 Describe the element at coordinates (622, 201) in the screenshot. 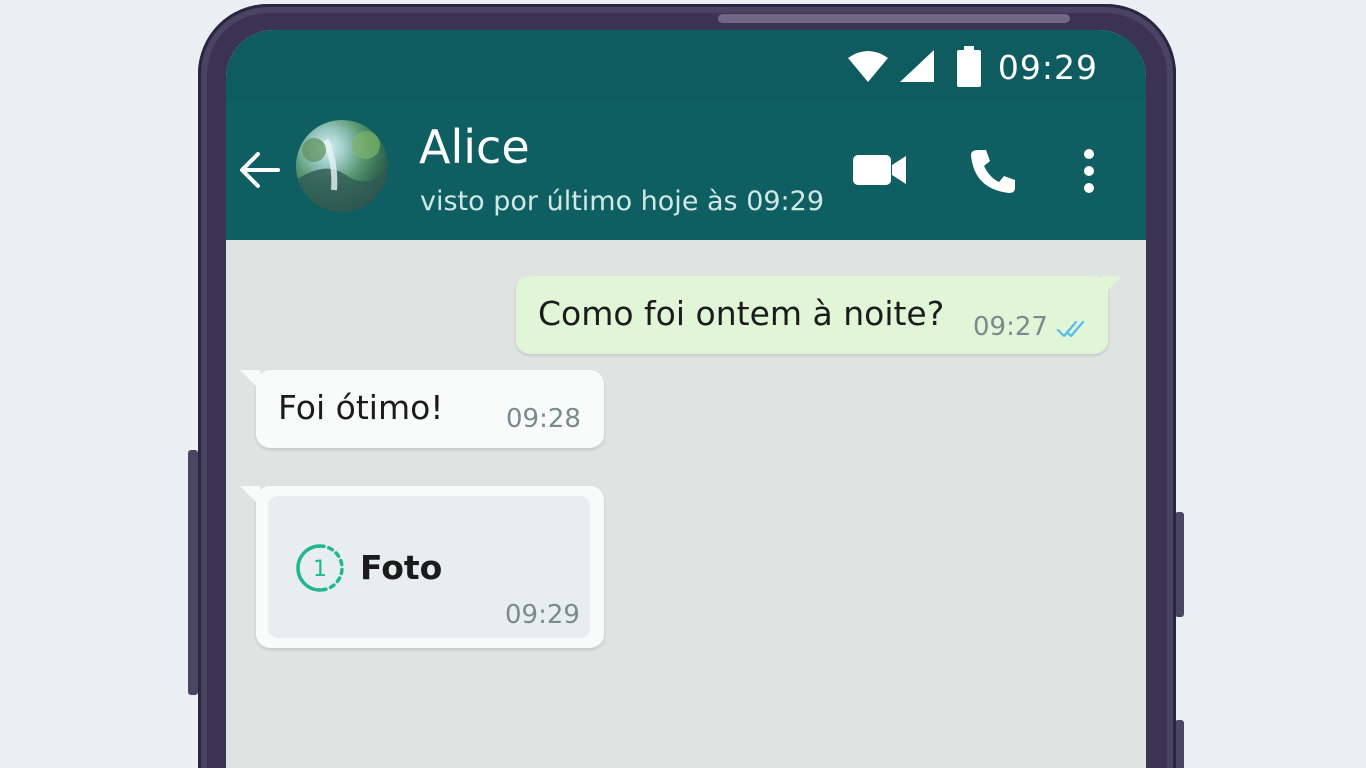

I see `last-seen-status: visto por último hoje às 09:29` at that location.